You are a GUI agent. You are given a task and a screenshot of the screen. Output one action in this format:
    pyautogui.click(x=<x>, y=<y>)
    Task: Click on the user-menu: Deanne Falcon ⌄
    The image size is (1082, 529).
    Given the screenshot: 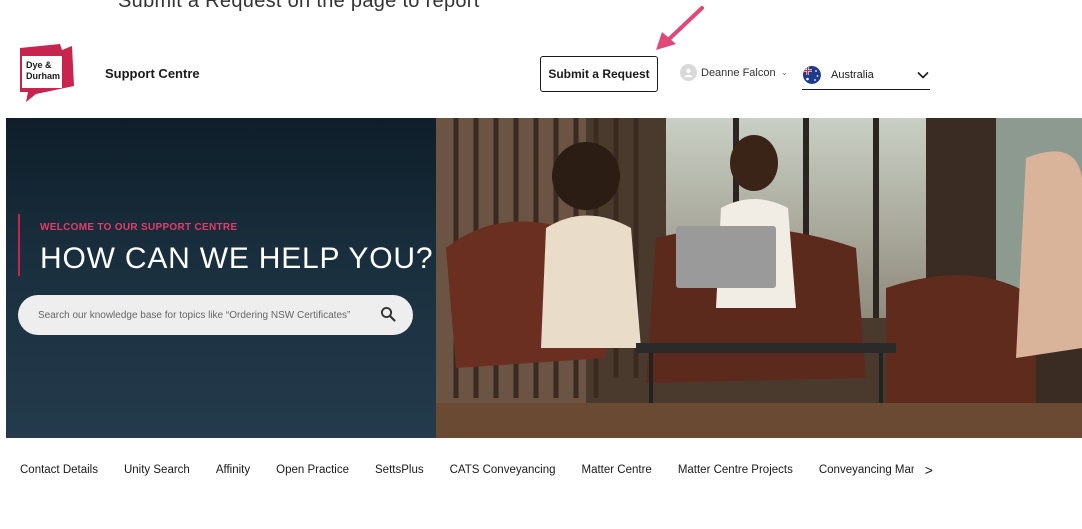 What is the action you would take?
    pyautogui.click(x=734, y=72)
    